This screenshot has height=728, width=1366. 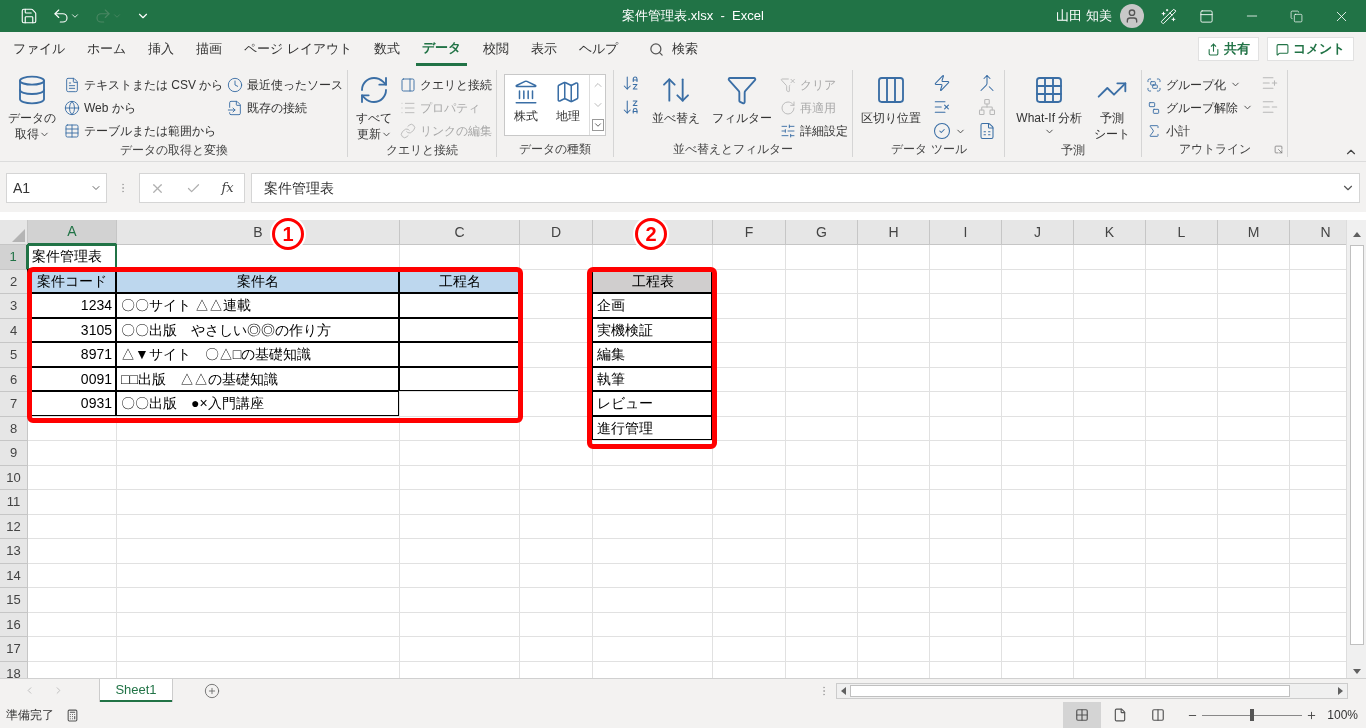 What do you see at coordinates (56, 188) in the screenshot?
I see `name-box: A1` at bounding box center [56, 188].